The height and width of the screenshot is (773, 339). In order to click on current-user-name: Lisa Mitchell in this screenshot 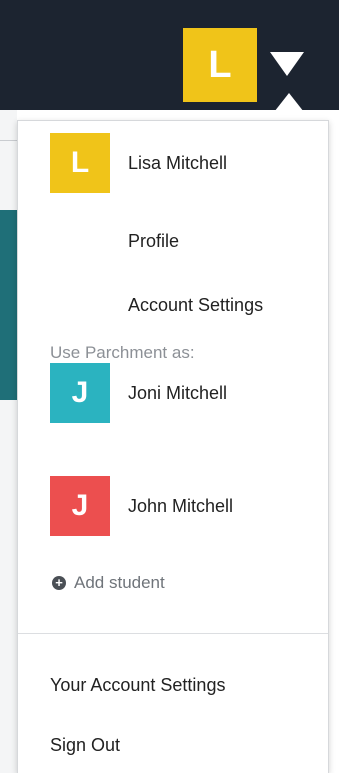, I will do `click(178, 162)`.